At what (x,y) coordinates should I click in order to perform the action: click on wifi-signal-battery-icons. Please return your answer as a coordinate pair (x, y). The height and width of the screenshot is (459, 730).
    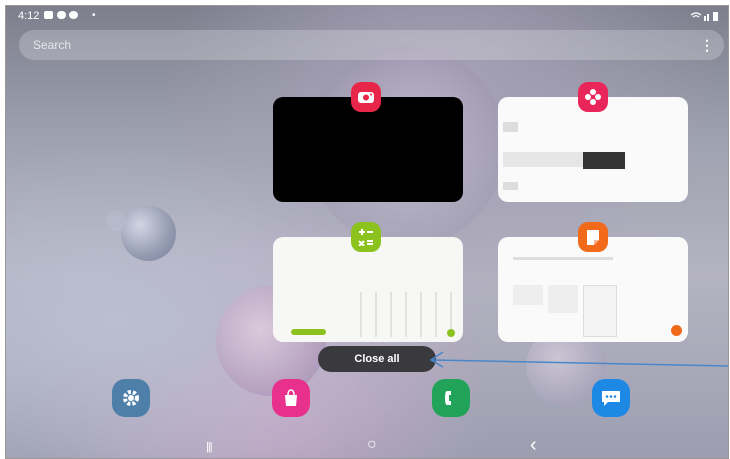
    Looking at the image, I should click on (705, 17).